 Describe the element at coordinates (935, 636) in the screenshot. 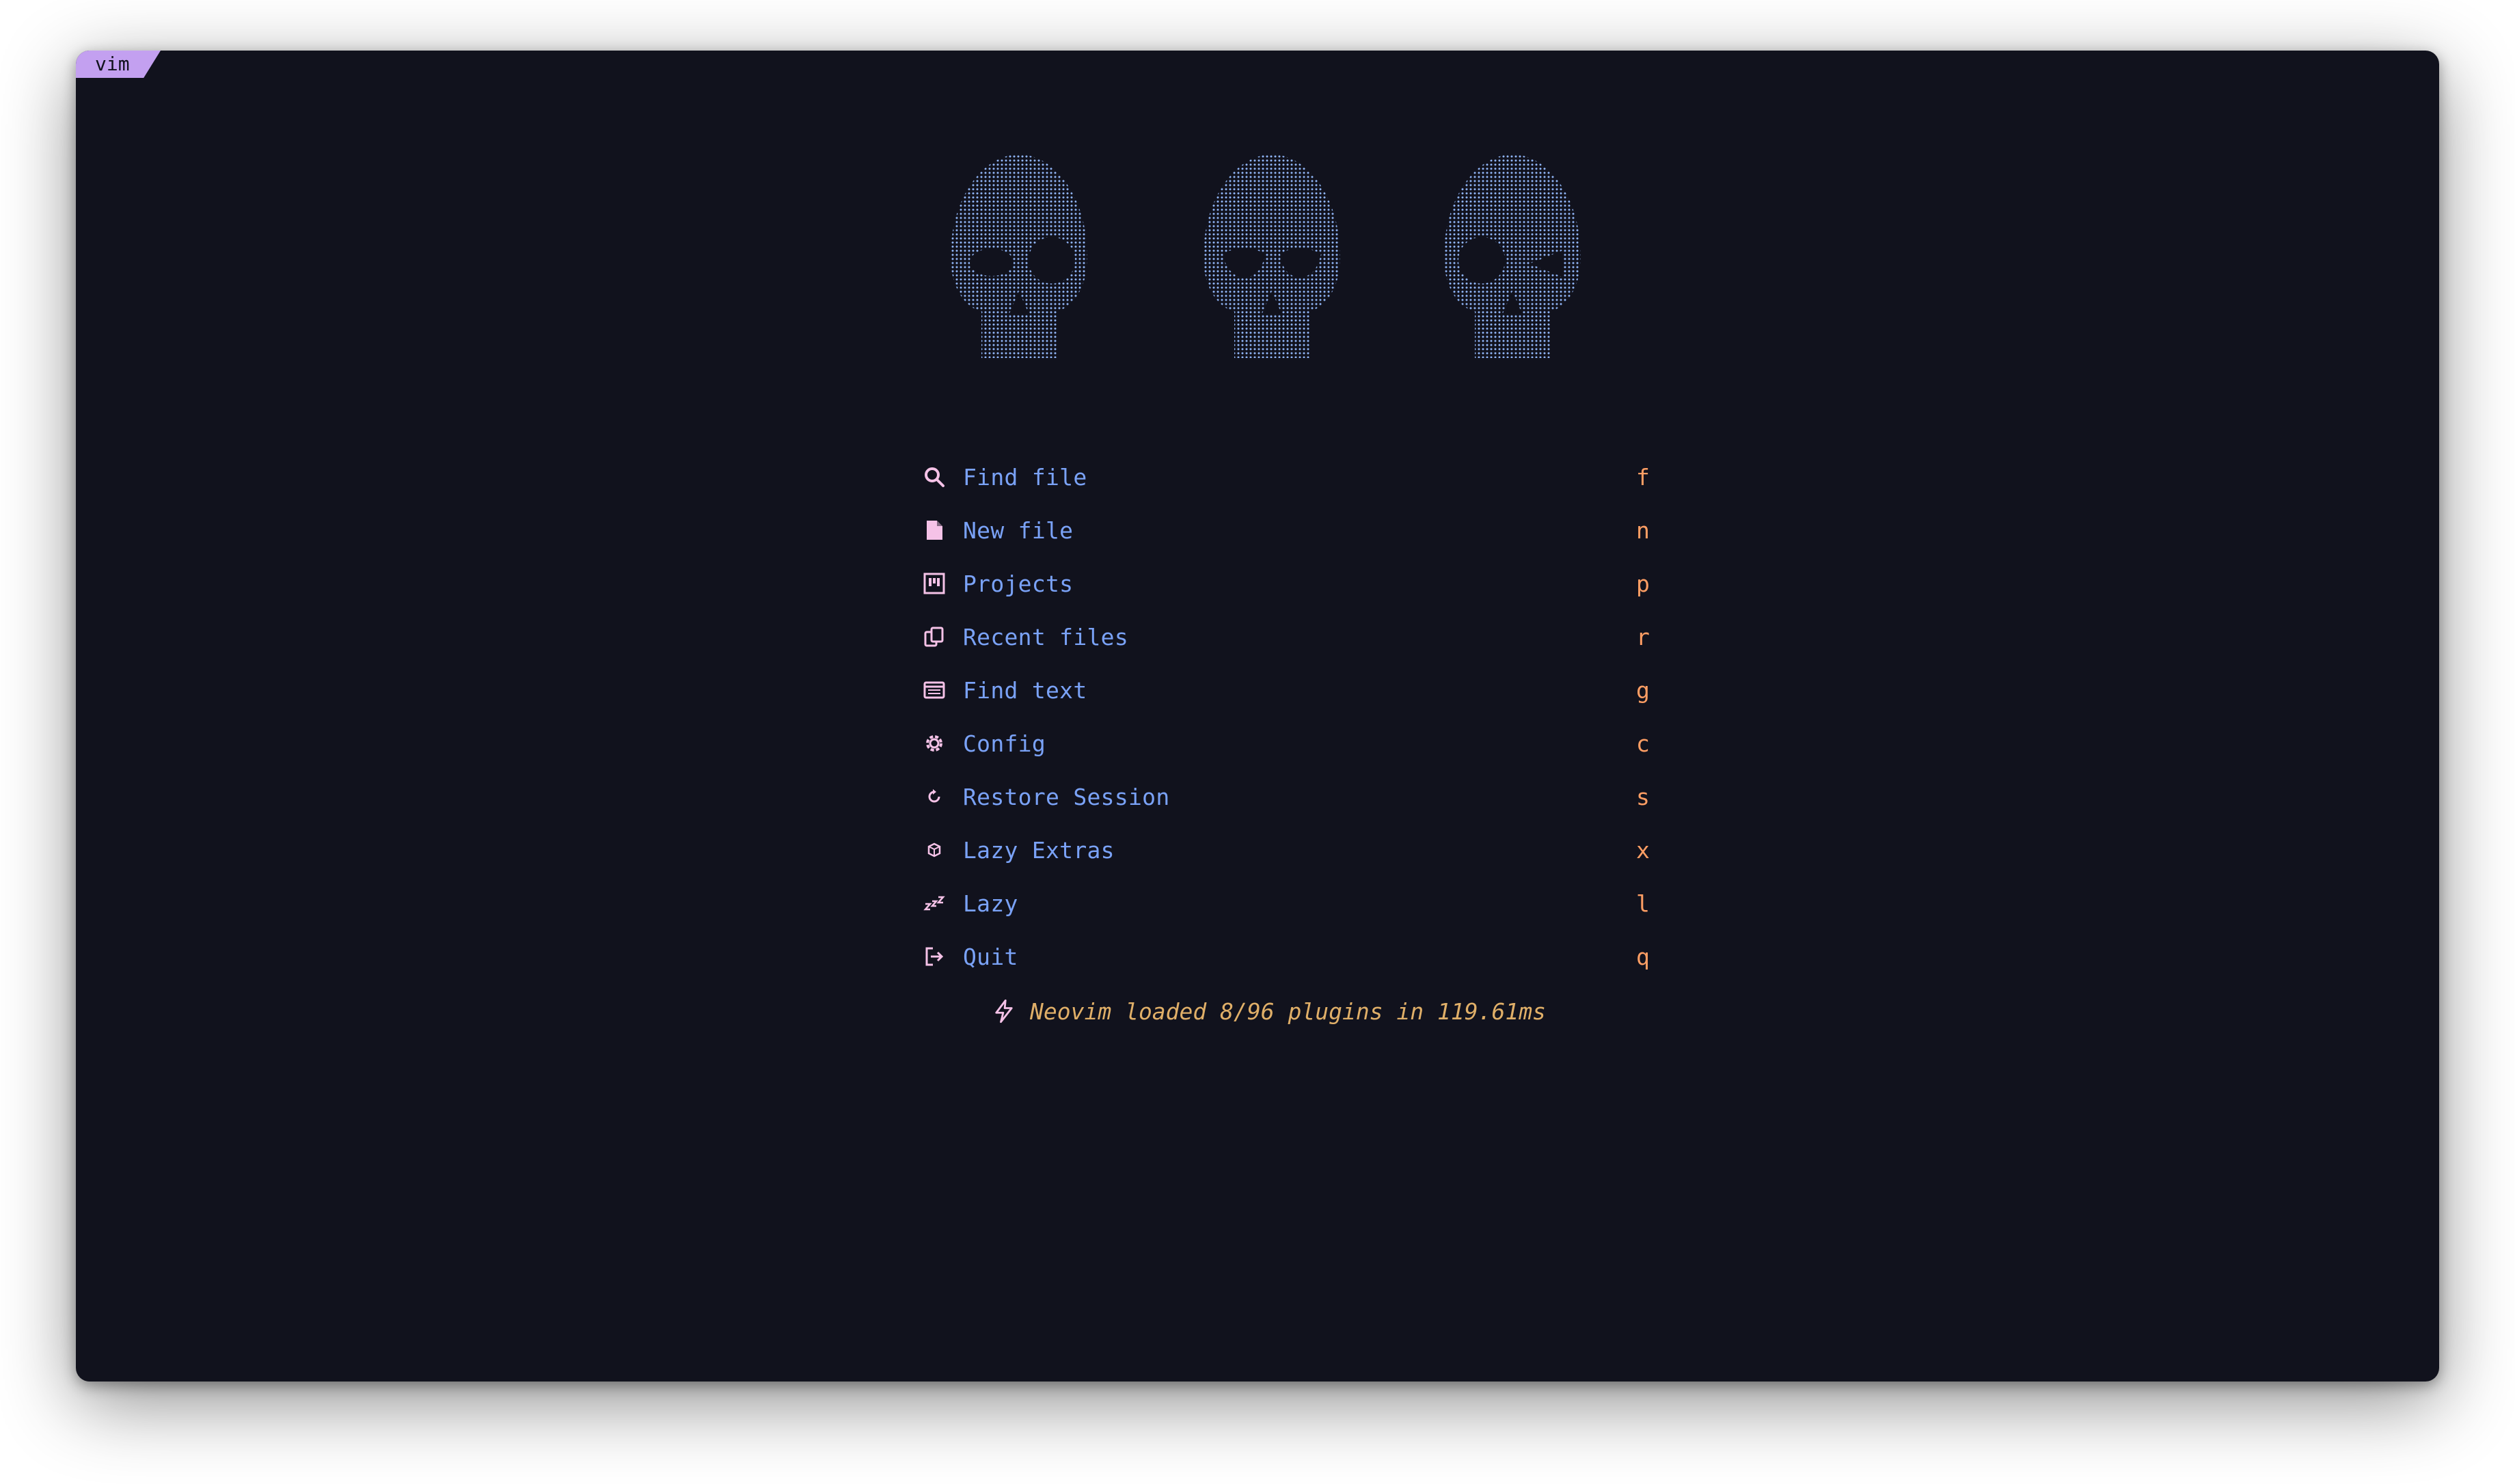

I see `recent-files-icon` at that location.